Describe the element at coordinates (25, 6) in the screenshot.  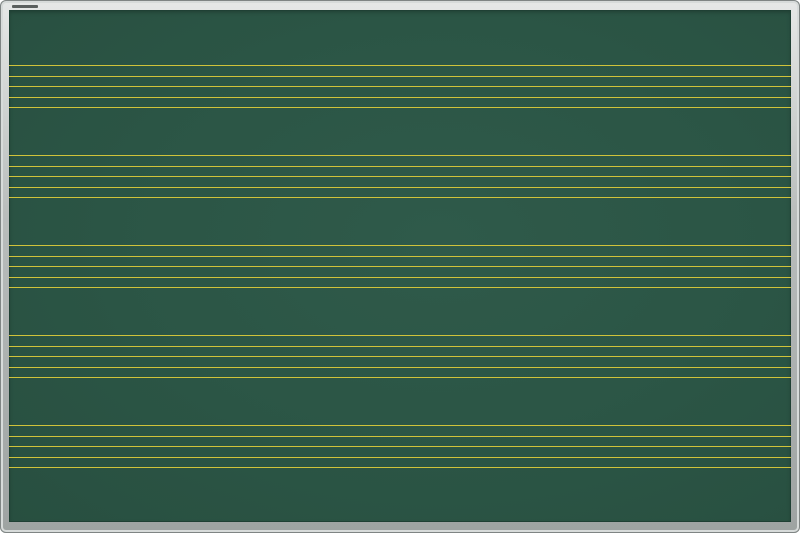
I see `brand-logo` at that location.